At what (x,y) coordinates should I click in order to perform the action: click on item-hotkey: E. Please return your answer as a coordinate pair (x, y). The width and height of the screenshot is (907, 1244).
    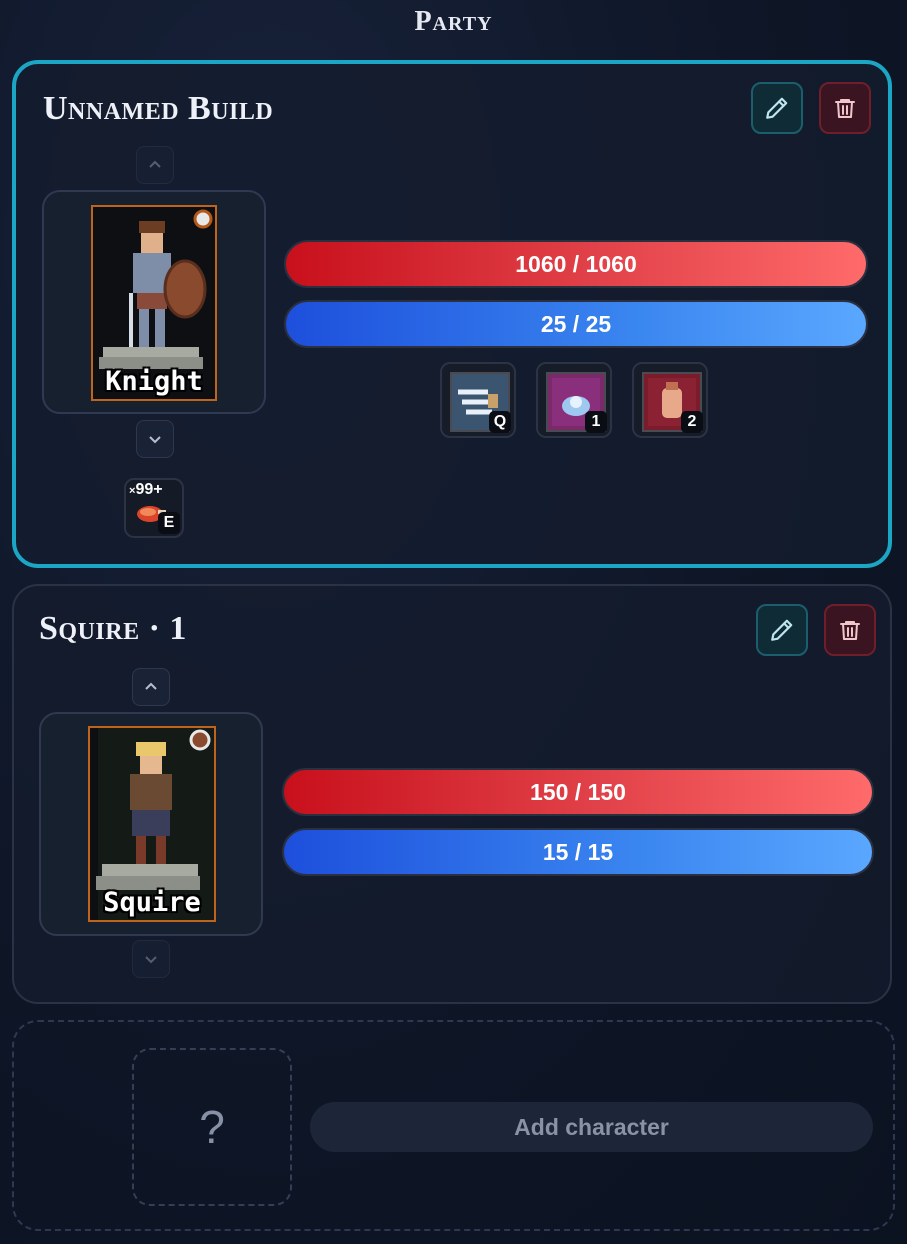
    Looking at the image, I should click on (169, 523).